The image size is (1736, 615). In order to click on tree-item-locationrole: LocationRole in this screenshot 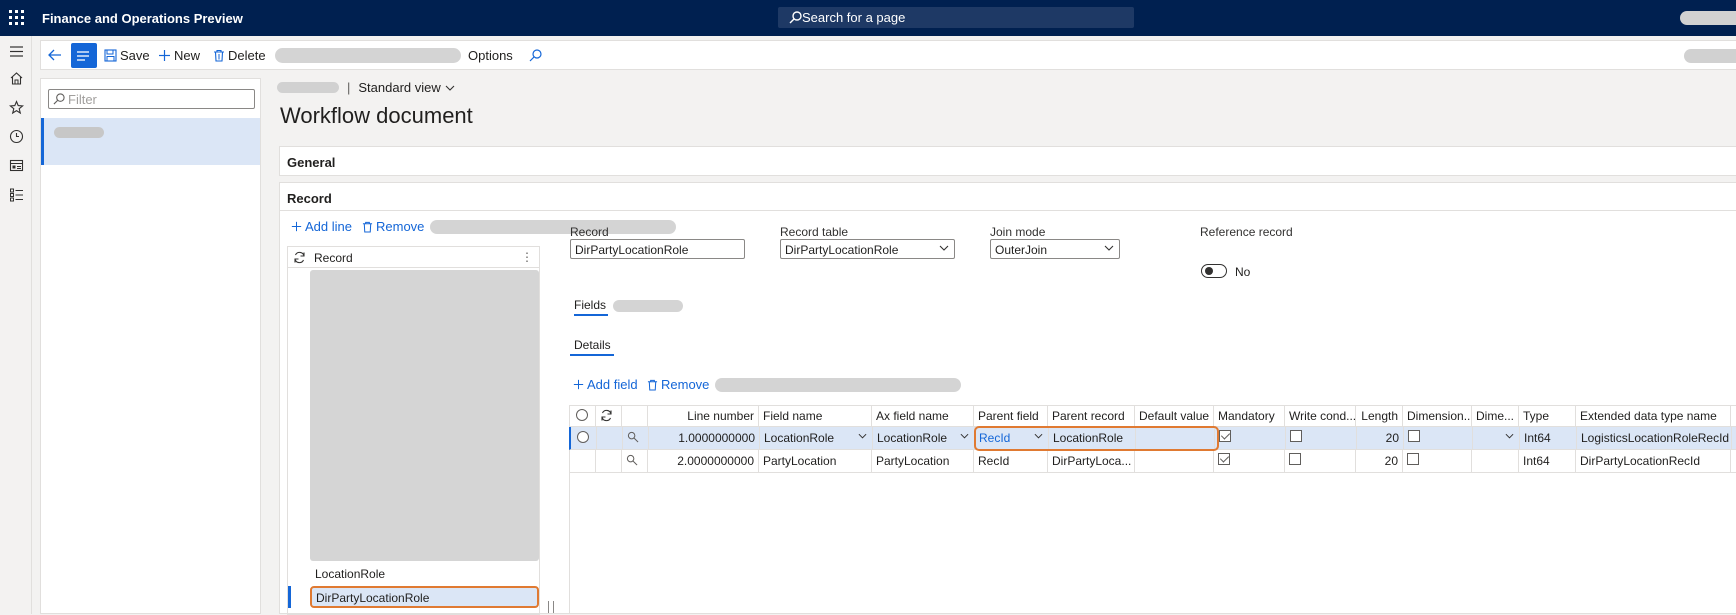, I will do `click(424, 574)`.